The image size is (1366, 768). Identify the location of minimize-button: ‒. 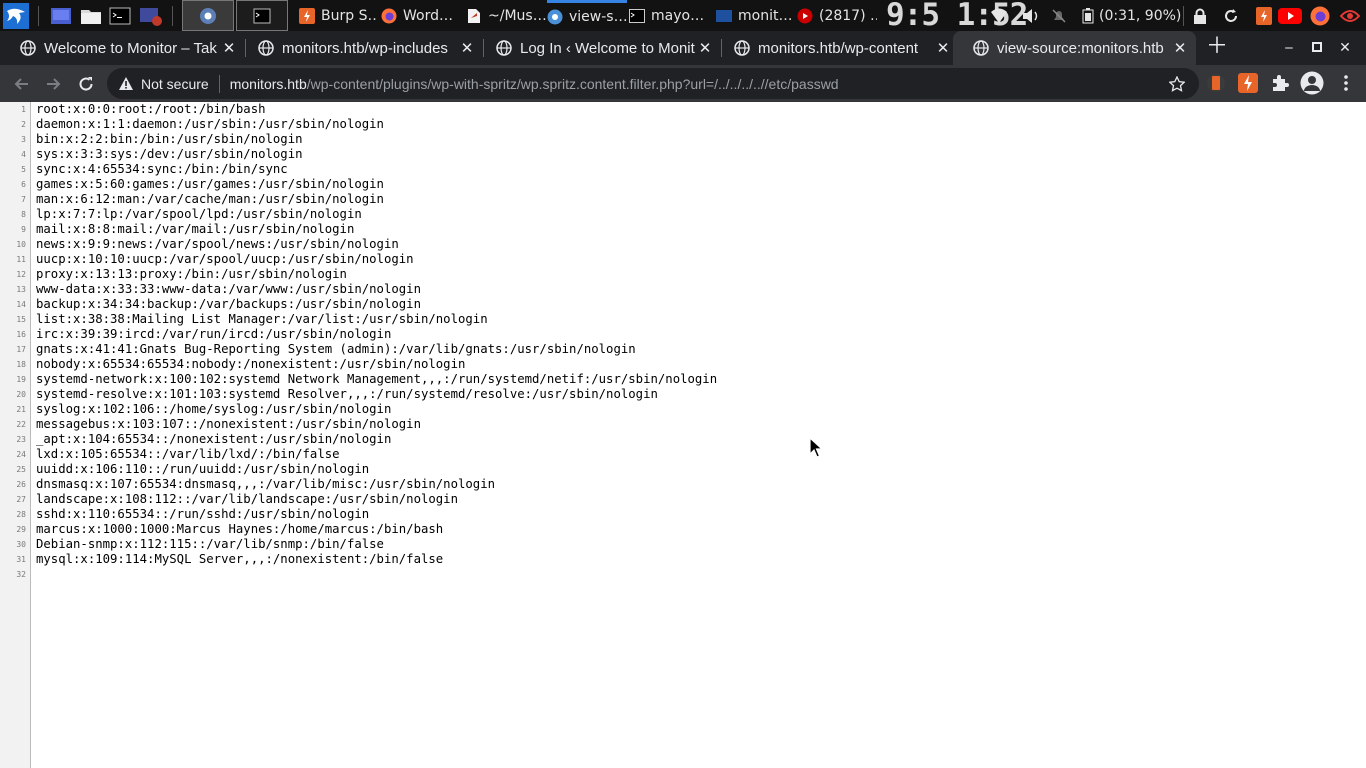
(1289, 48).